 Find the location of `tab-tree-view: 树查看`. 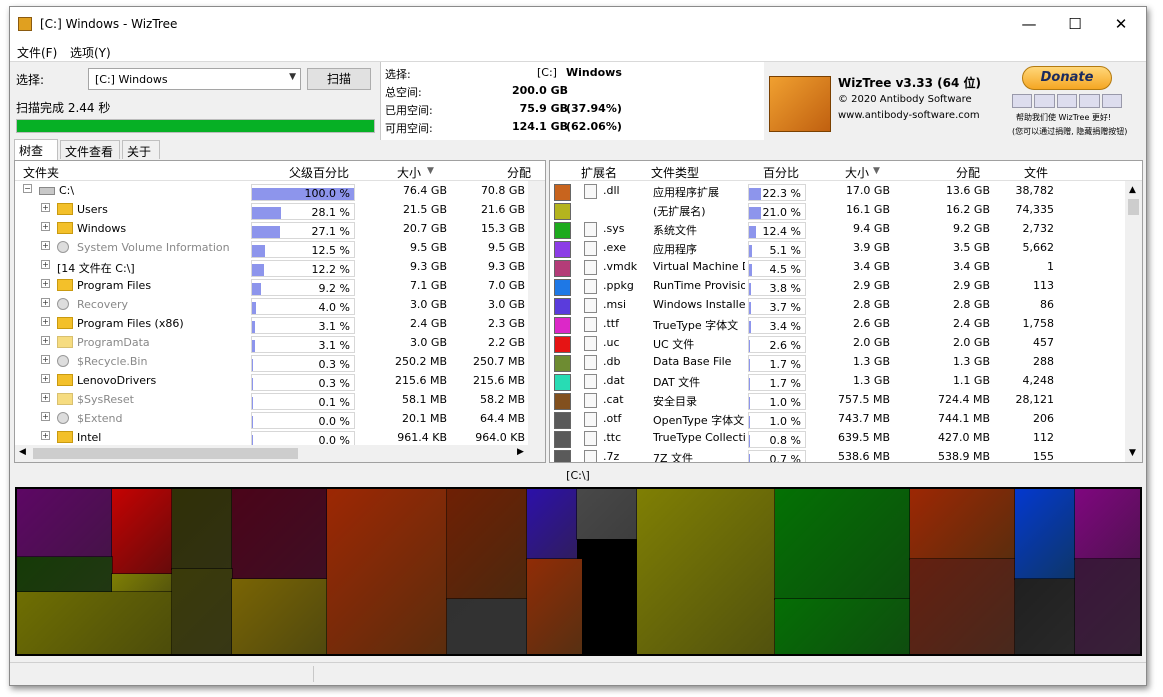

tab-tree-view: 树查看 is located at coordinates (36, 157).